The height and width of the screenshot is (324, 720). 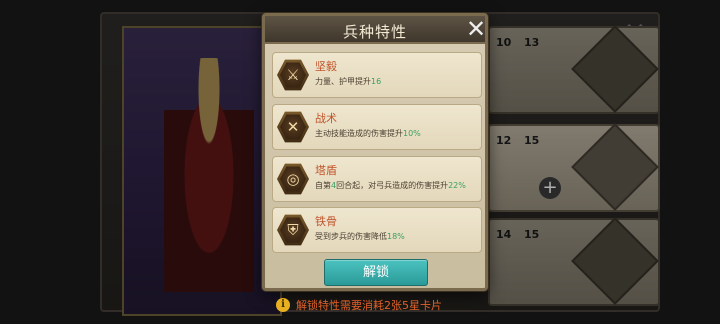 I want to click on trait-item-zhanshu: ✕ 战术 主动技能造成的伤害提升10%, so click(x=377, y=127).